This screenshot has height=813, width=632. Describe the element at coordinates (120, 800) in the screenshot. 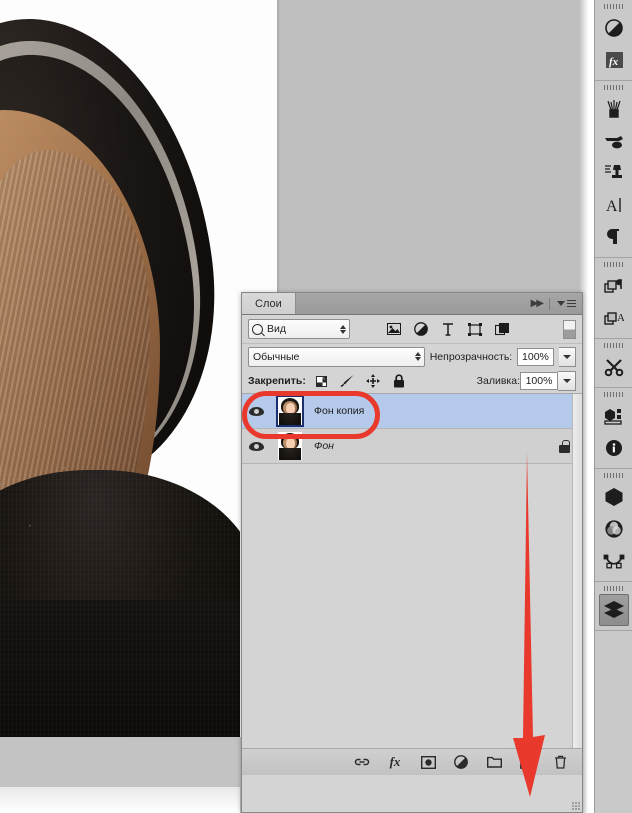

I see `canvas-bottom-fade` at that location.